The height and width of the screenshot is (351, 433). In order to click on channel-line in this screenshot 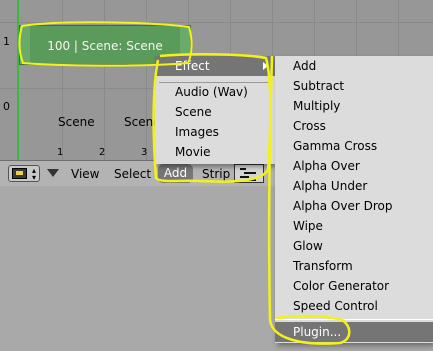, I will do `click(216, 22)`.